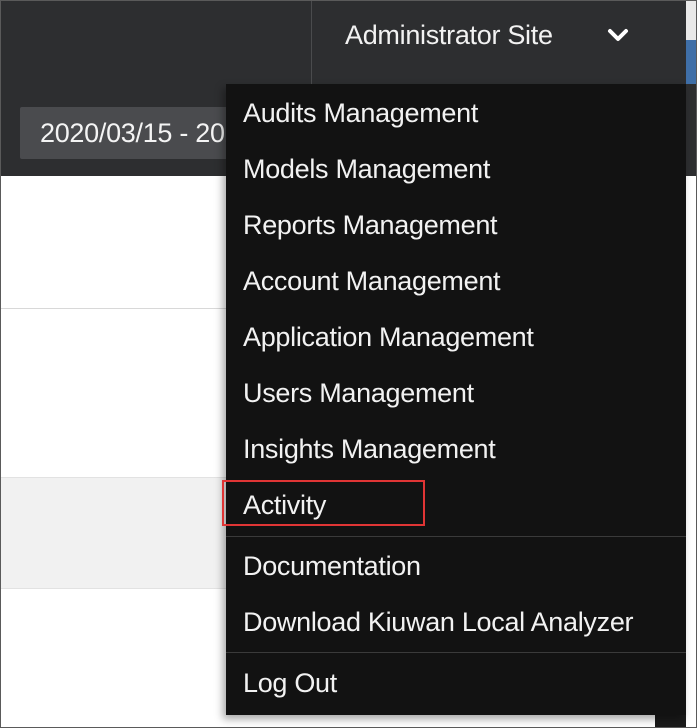  What do you see at coordinates (438, 622) in the screenshot?
I see `menu-item-label: Download Kiuwan Local Analyzer` at bounding box center [438, 622].